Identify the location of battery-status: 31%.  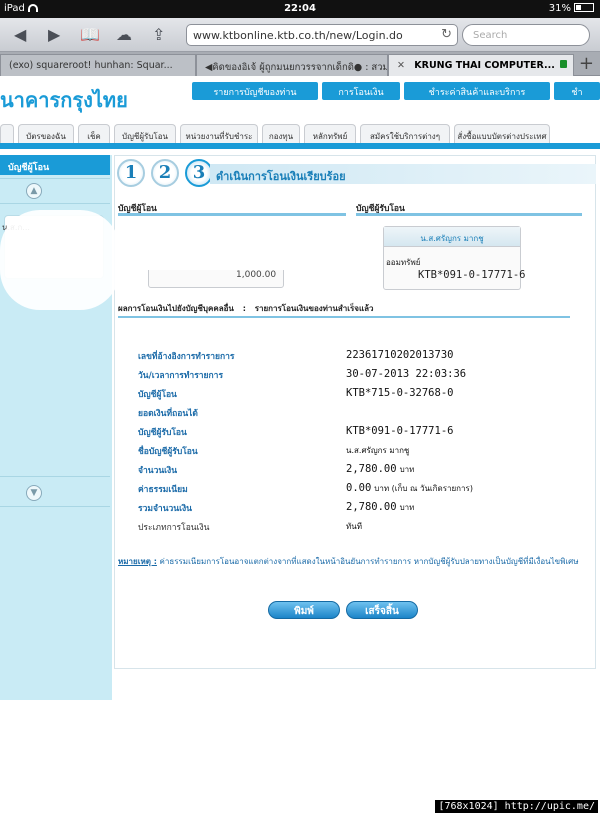
(571, 8).